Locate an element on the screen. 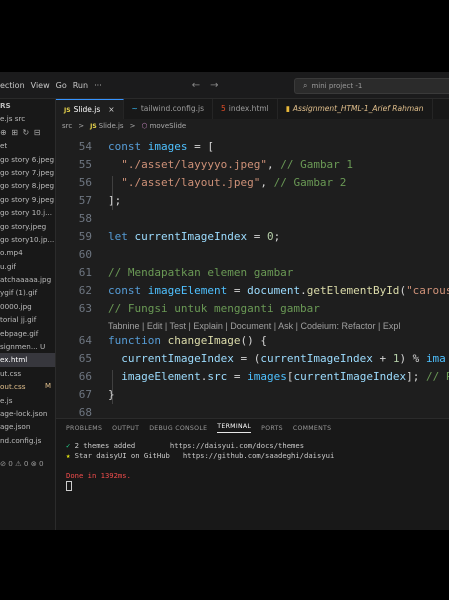  menu-more: ··· is located at coordinates (98, 85).